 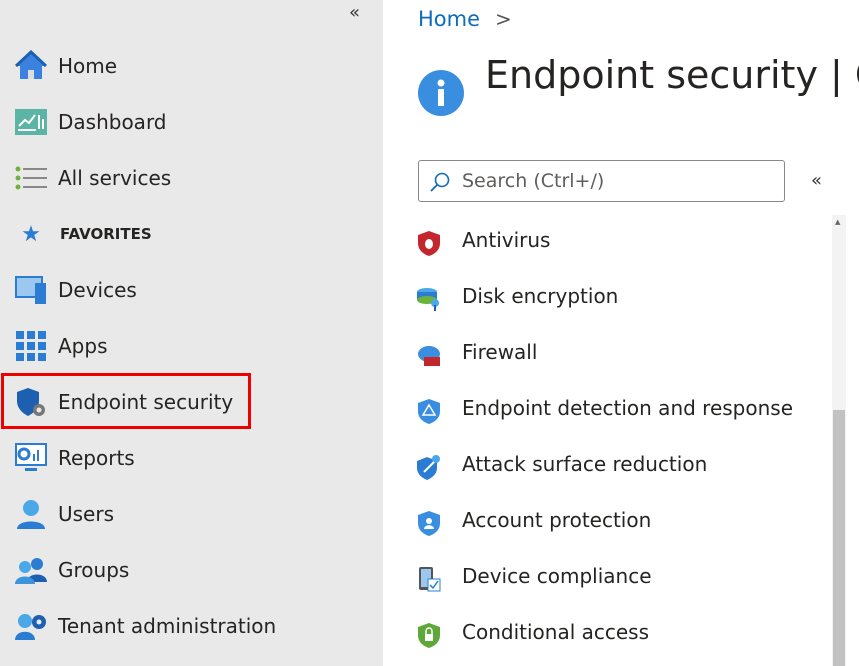 What do you see at coordinates (606, 634) in the screenshot?
I see `menu-item-conditional-access: Conditional access` at bounding box center [606, 634].